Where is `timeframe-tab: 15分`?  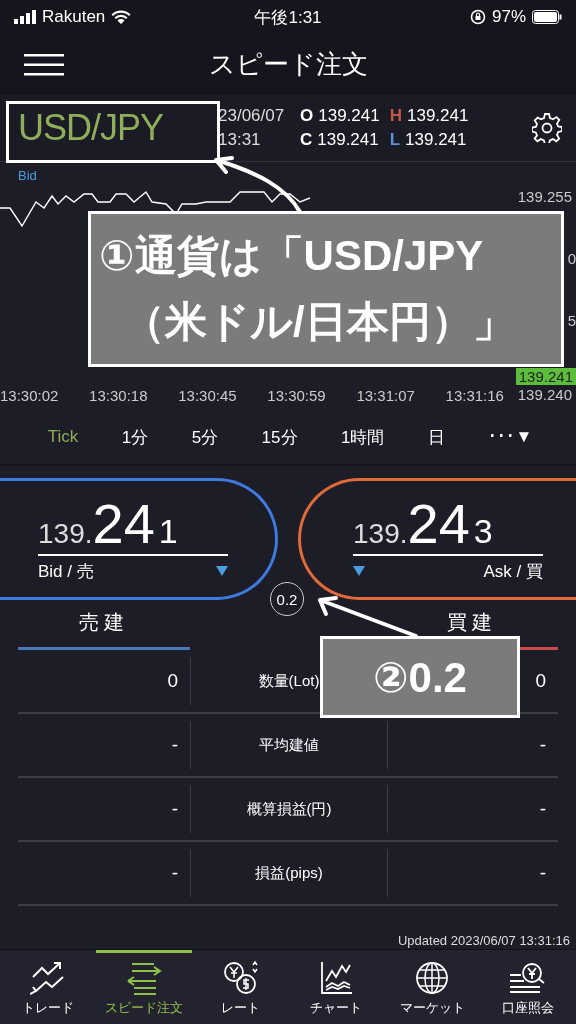 timeframe-tab: 15分 is located at coordinates (279, 437).